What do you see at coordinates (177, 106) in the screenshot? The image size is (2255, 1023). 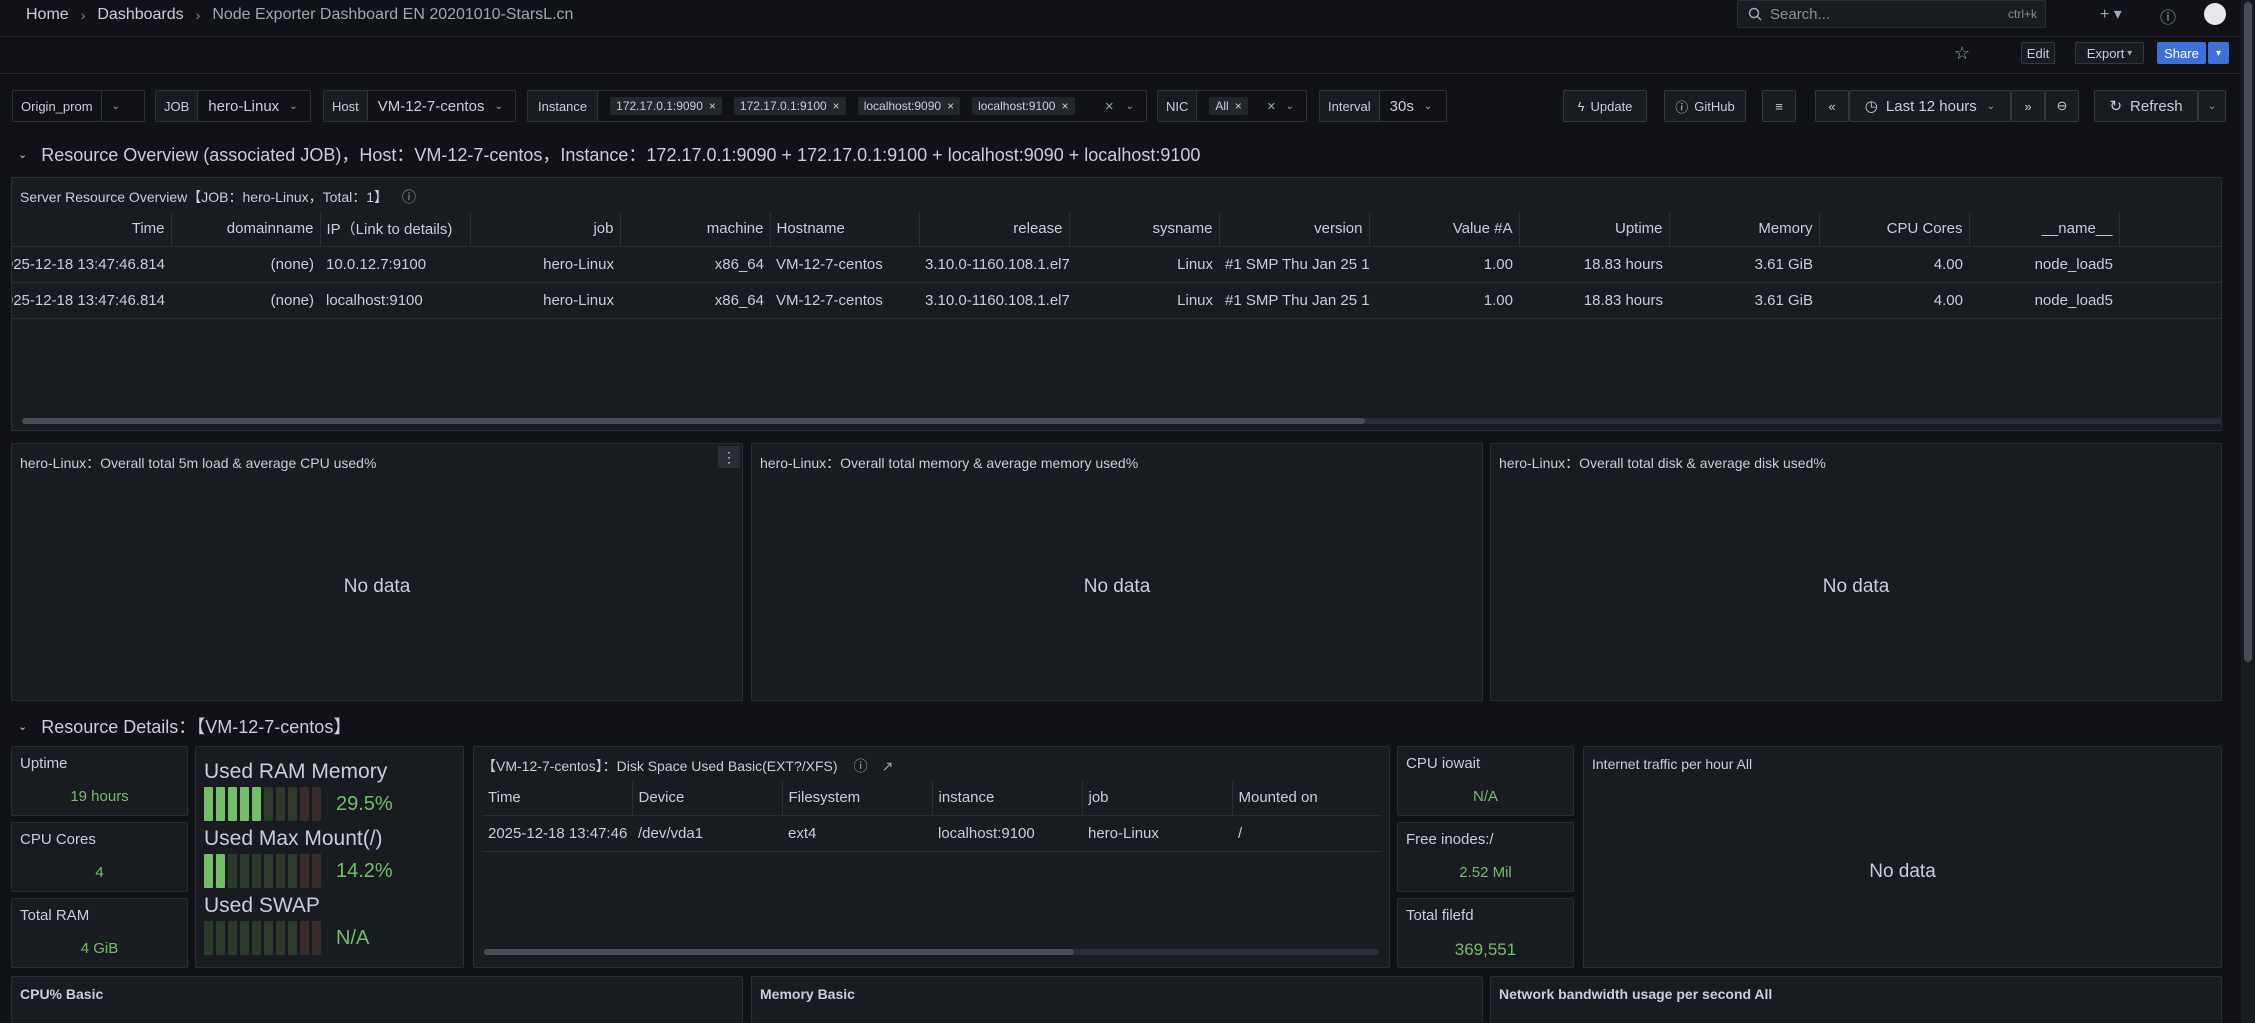 I see `job-label: JOB` at bounding box center [177, 106].